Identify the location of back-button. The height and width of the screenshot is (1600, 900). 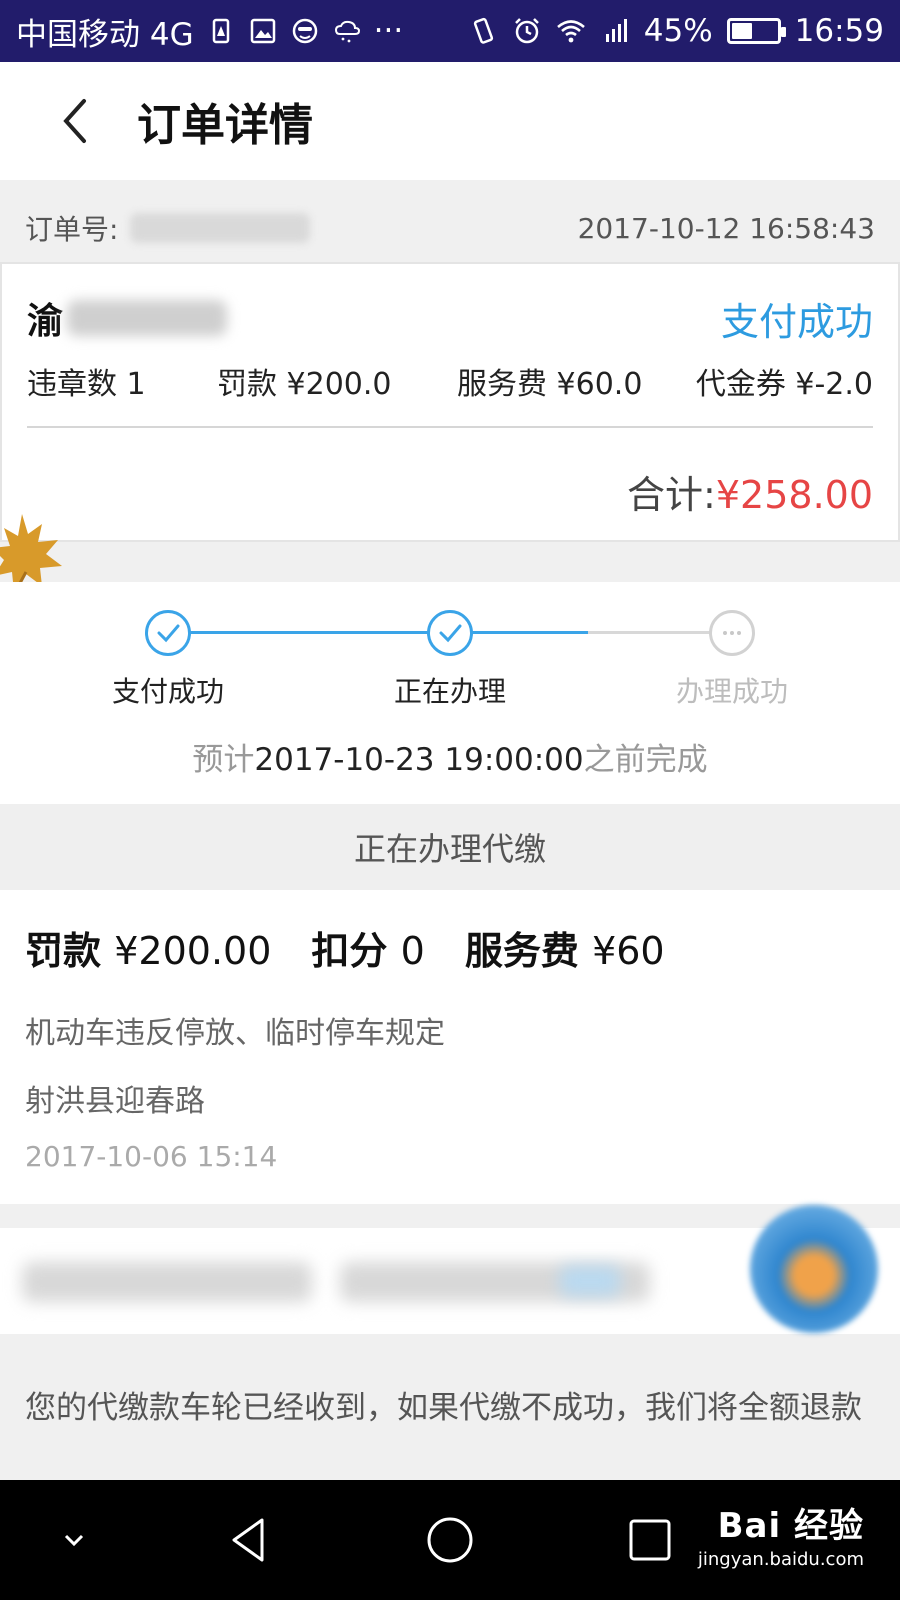
(75, 121).